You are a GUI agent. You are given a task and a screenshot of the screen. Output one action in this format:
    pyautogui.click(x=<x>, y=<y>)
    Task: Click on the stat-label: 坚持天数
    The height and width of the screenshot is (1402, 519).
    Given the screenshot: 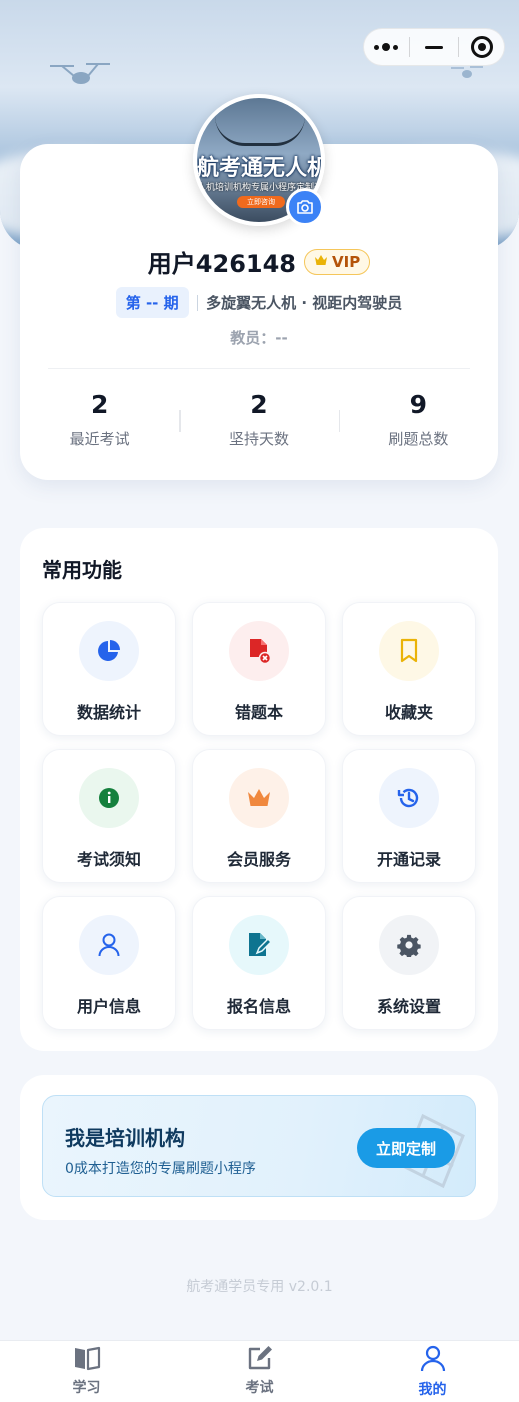 What is the action you would take?
    pyautogui.click(x=258, y=439)
    